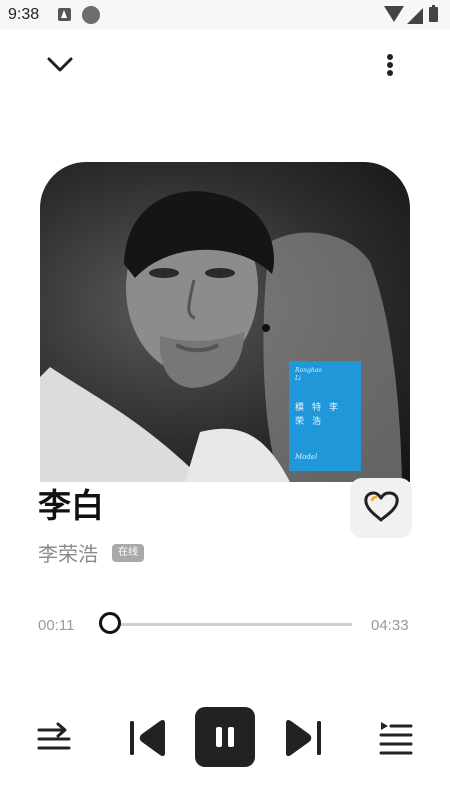 This screenshot has height=800, width=450. What do you see at coordinates (390, 57) in the screenshot?
I see `more-vertical-icon` at bounding box center [390, 57].